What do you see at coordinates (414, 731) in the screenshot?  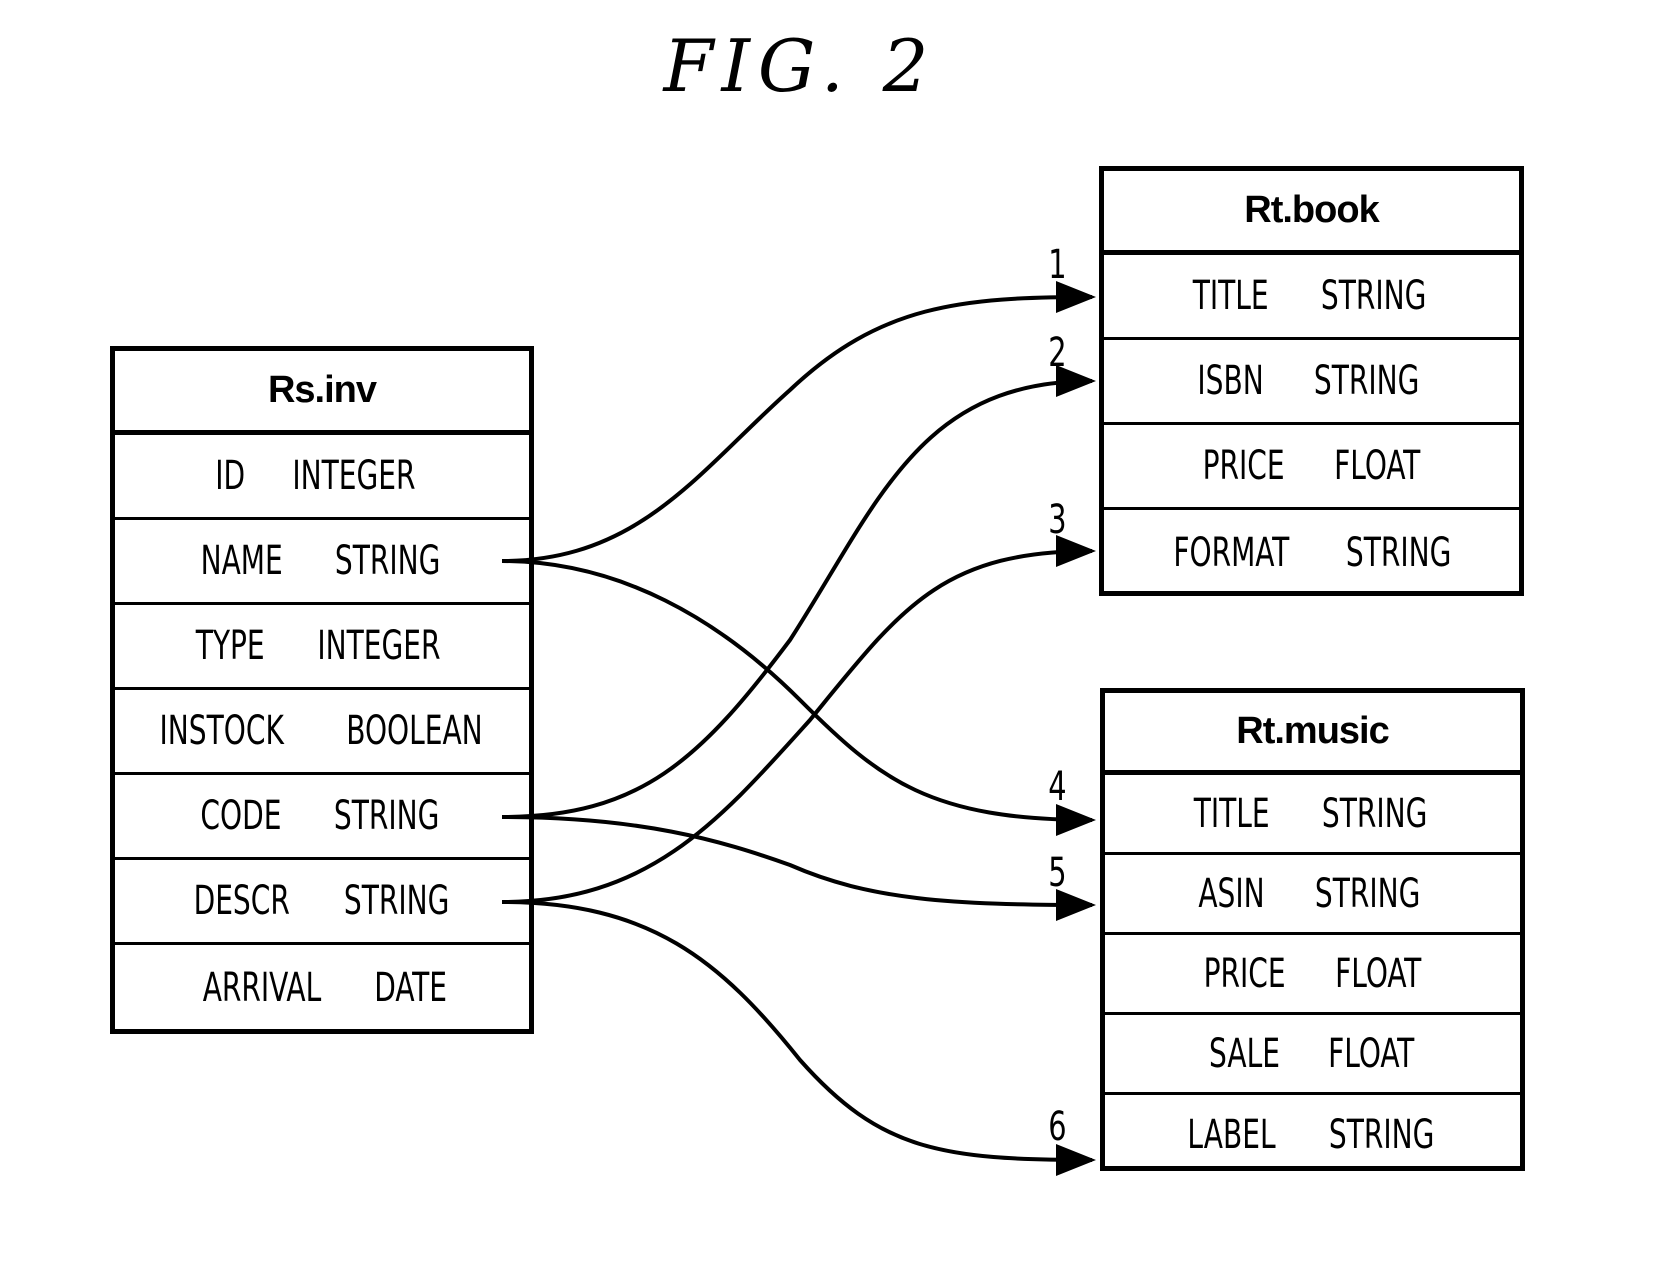 I see `field-type: BOOLEAN` at bounding box center [414, 731].